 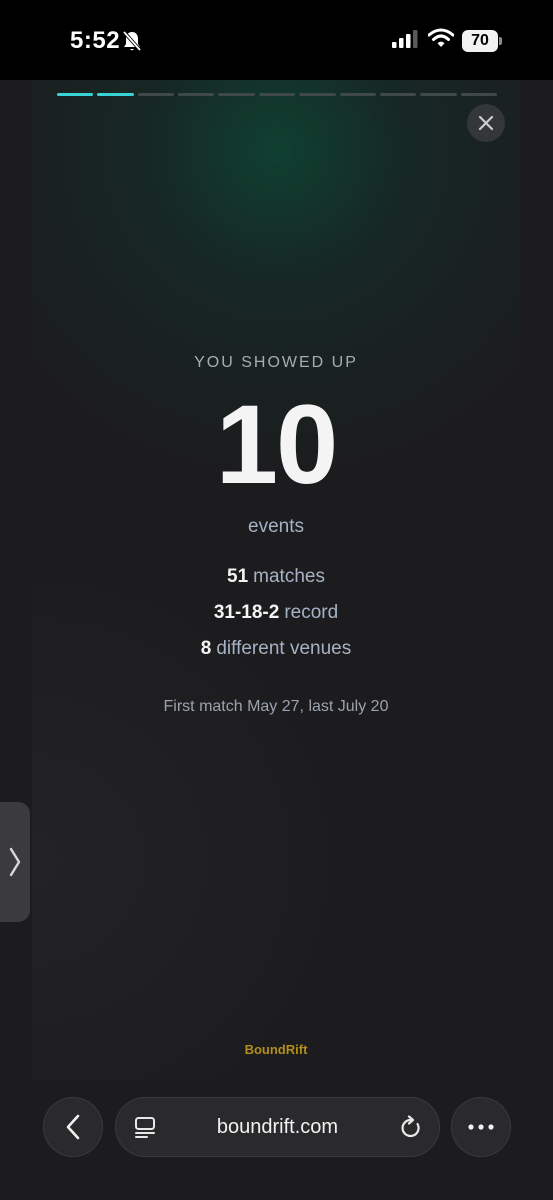 What do you see at coordinates (411, 1127) in the screenshot?
I see `reload-icon` at bounding box center [411, 1127].